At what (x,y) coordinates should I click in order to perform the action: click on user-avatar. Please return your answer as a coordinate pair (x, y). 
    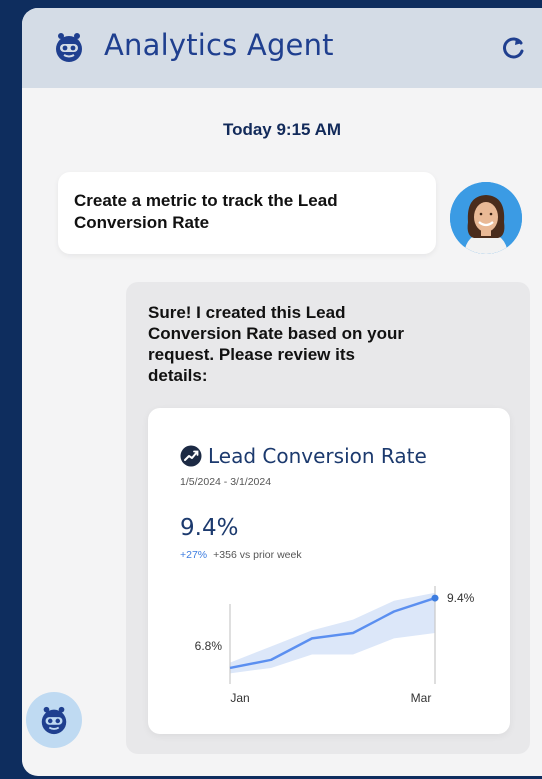
    Looking at the image, I should click on (486, 218).